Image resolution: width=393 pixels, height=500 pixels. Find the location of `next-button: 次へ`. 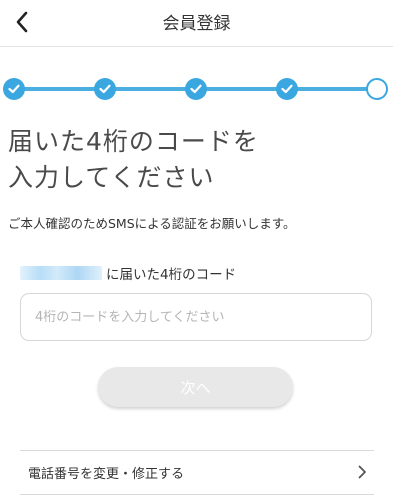

next-button: 次へ is located at coordinates (195, 387).